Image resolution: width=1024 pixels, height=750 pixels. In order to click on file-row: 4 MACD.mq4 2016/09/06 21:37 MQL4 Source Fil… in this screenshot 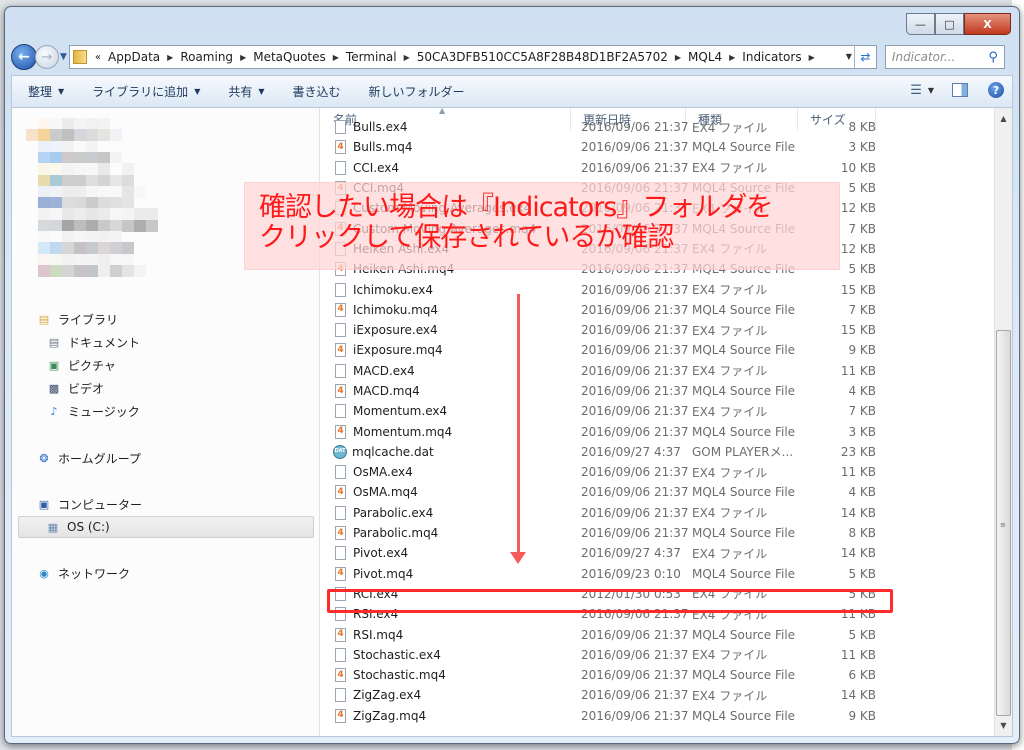, I will do `click(657, 391)`.